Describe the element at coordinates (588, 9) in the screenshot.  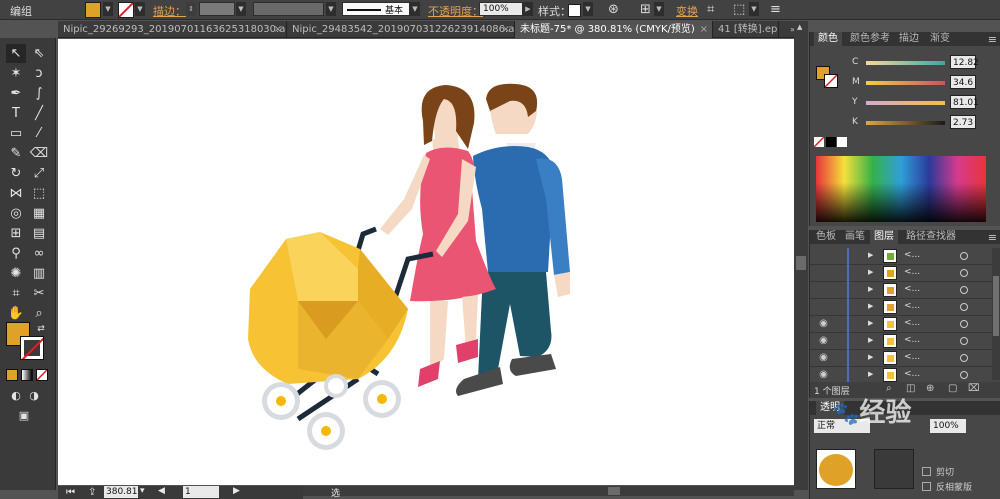
I see `graphic-style-dropdown: ▼` at that location.